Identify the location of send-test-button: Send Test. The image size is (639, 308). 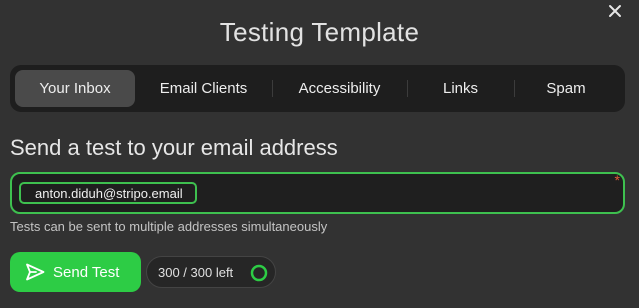
(75, 272).